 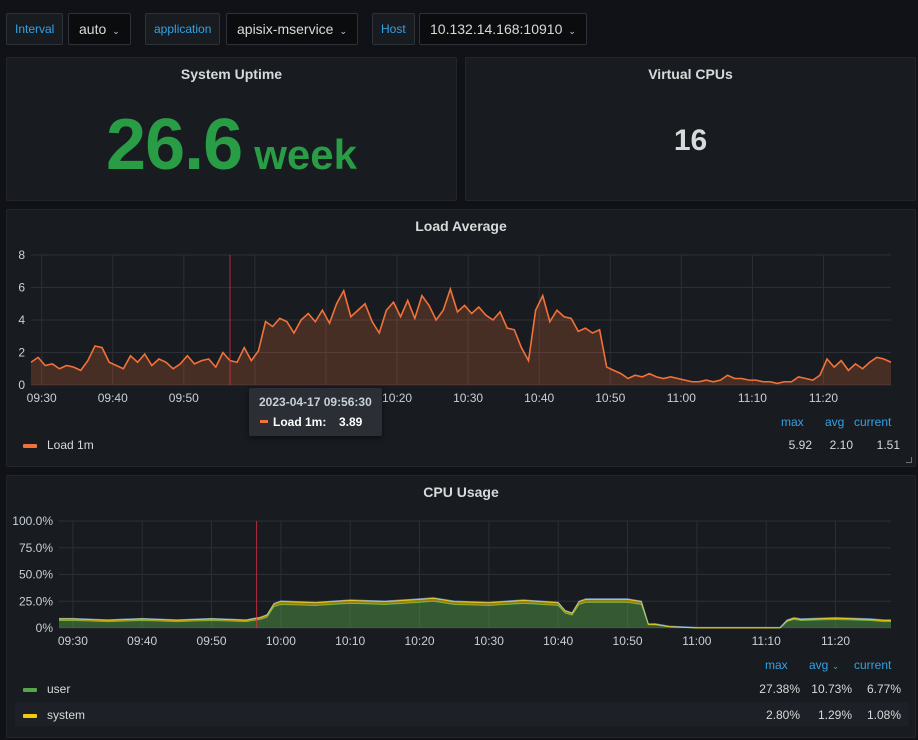 What do you see at coordinates (462, 714) in the screenshot?
I see `legend-row-system: system 2.80% 1.29% 1.08%` at bounding box center [462, 714].